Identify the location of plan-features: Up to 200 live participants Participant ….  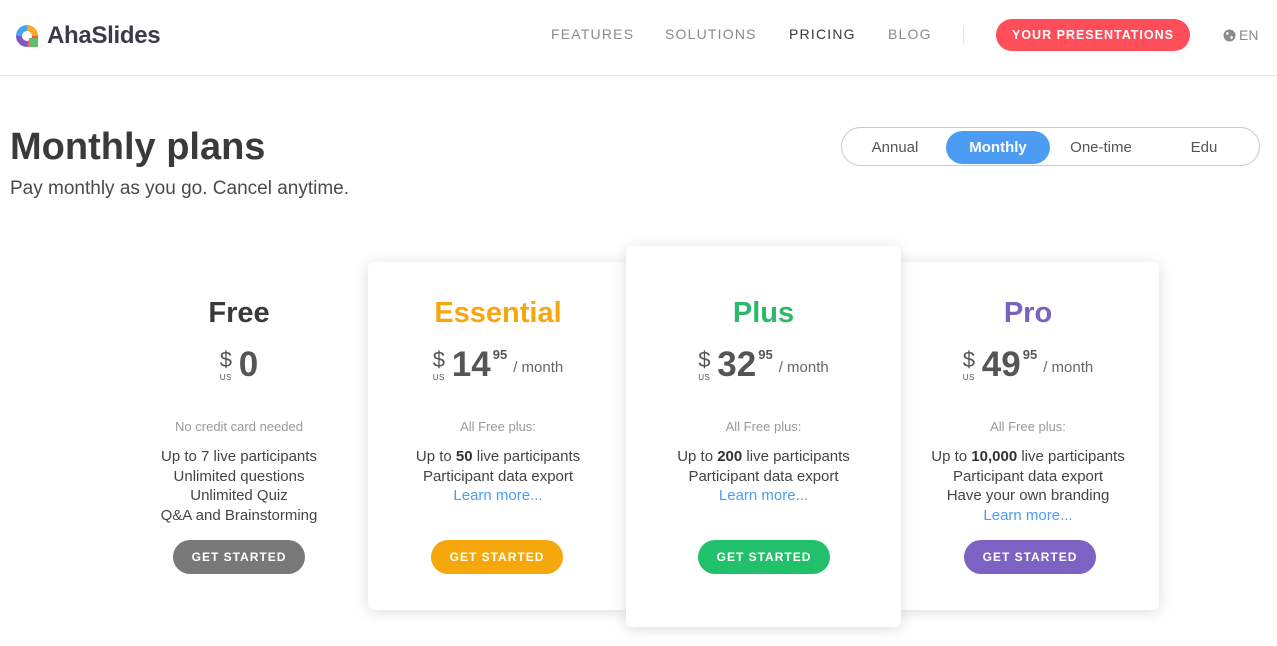
(763, 476).